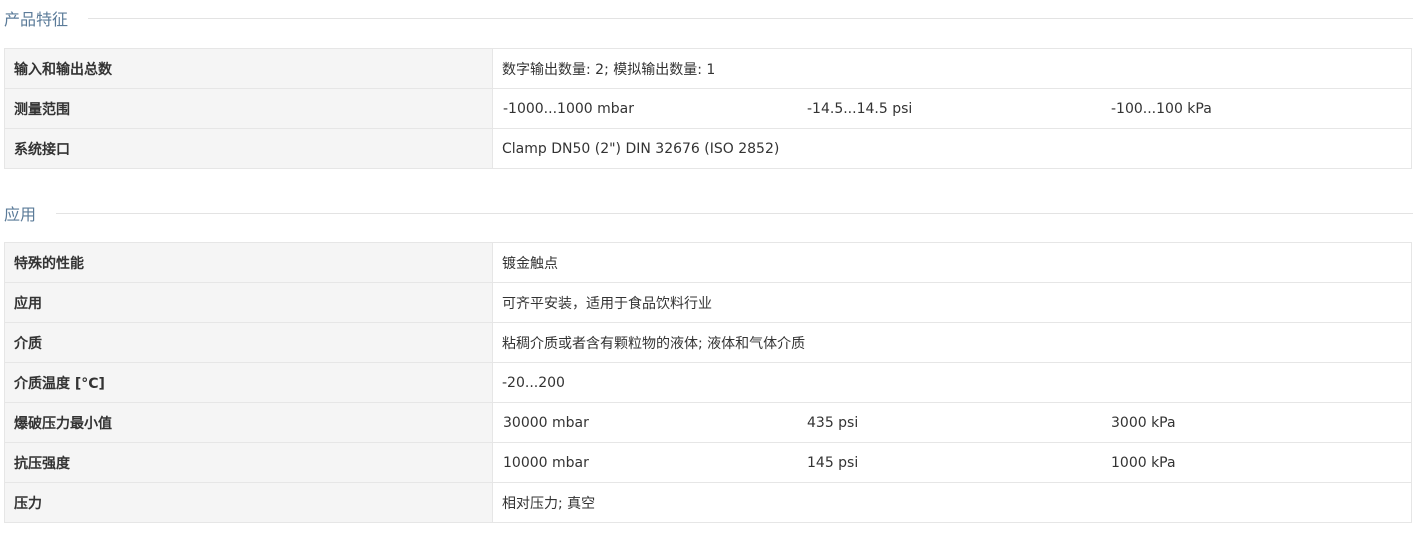 This screenshot has height=533, width=1417. What do you see at coordinates (248, 382) in the screenshot?
I see `row-label: 介质温度 [°C]` at bounding box center [248, 382].